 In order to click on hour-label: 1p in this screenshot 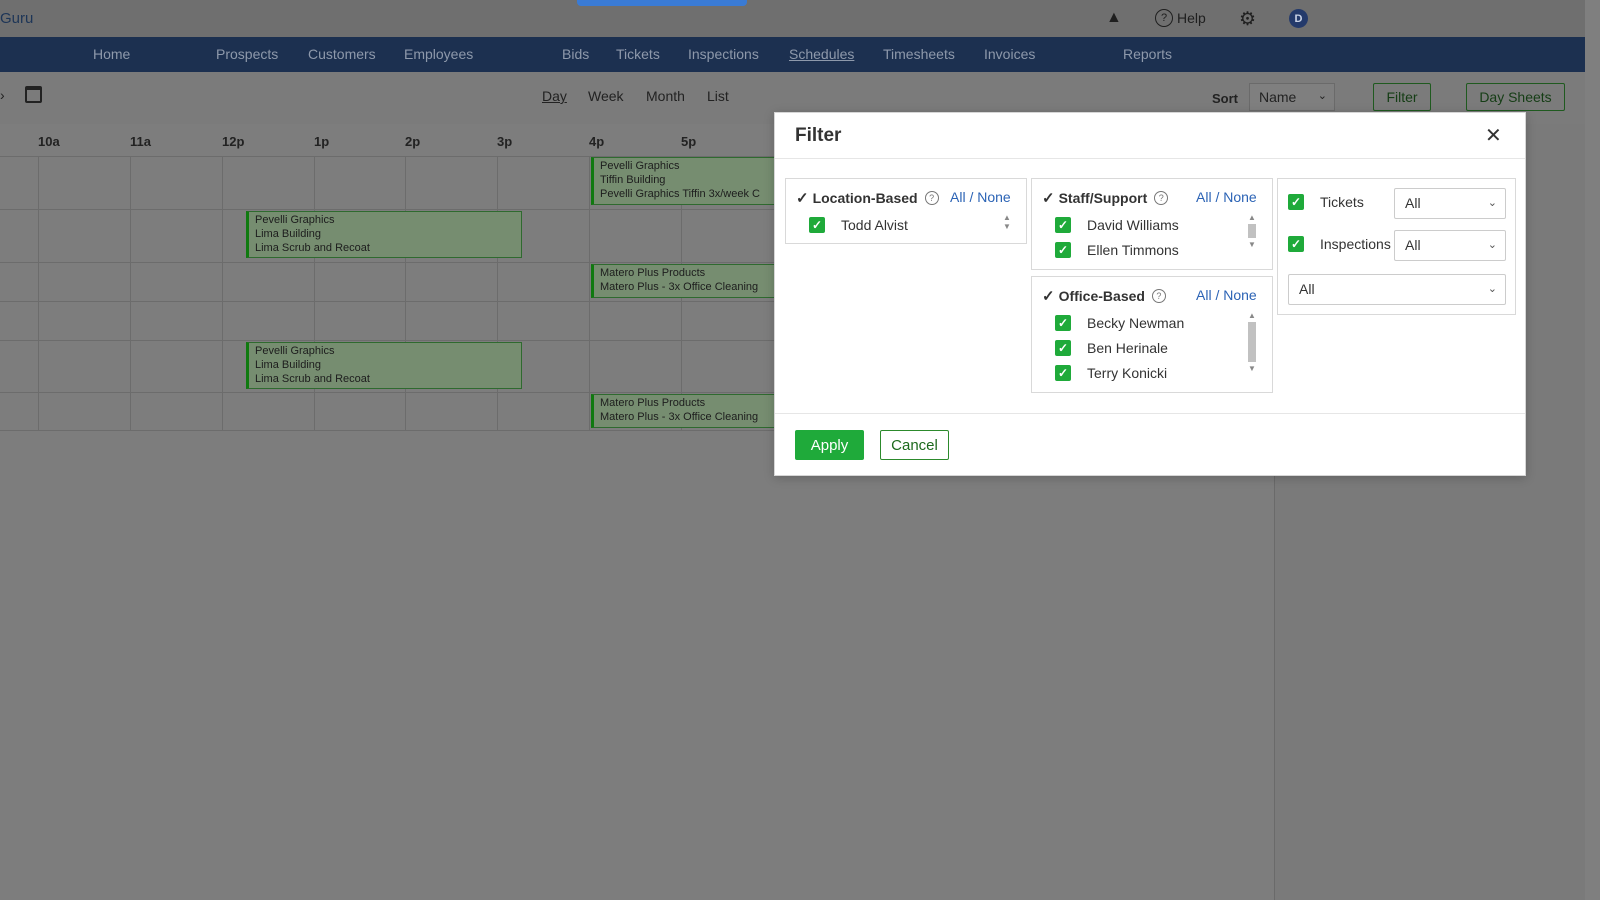, I will do `click(322, 141)`.